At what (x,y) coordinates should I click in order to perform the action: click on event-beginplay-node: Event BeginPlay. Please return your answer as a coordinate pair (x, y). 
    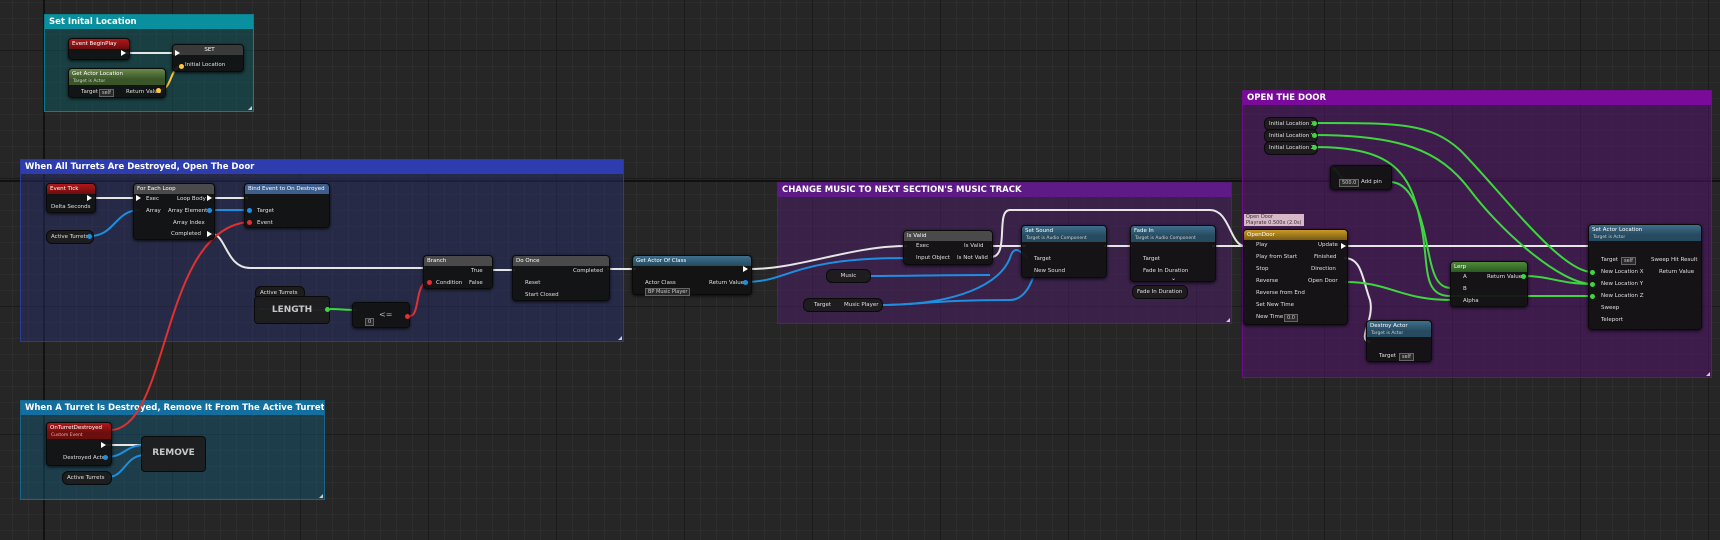
    Looking at the image, I should click on (99, 49).